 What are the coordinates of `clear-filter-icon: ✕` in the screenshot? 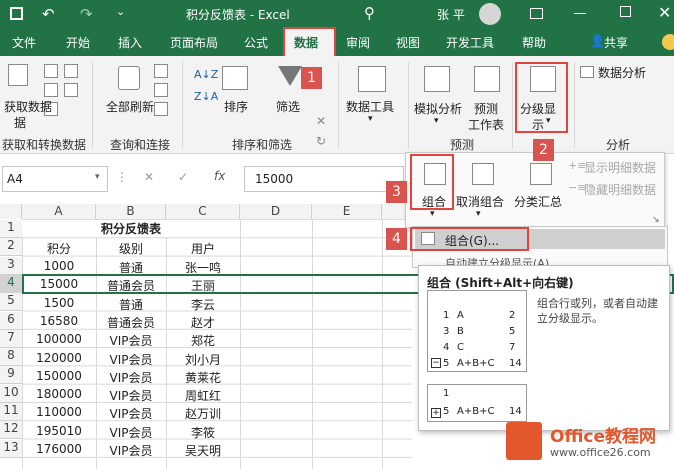 It's located at (321, 121).